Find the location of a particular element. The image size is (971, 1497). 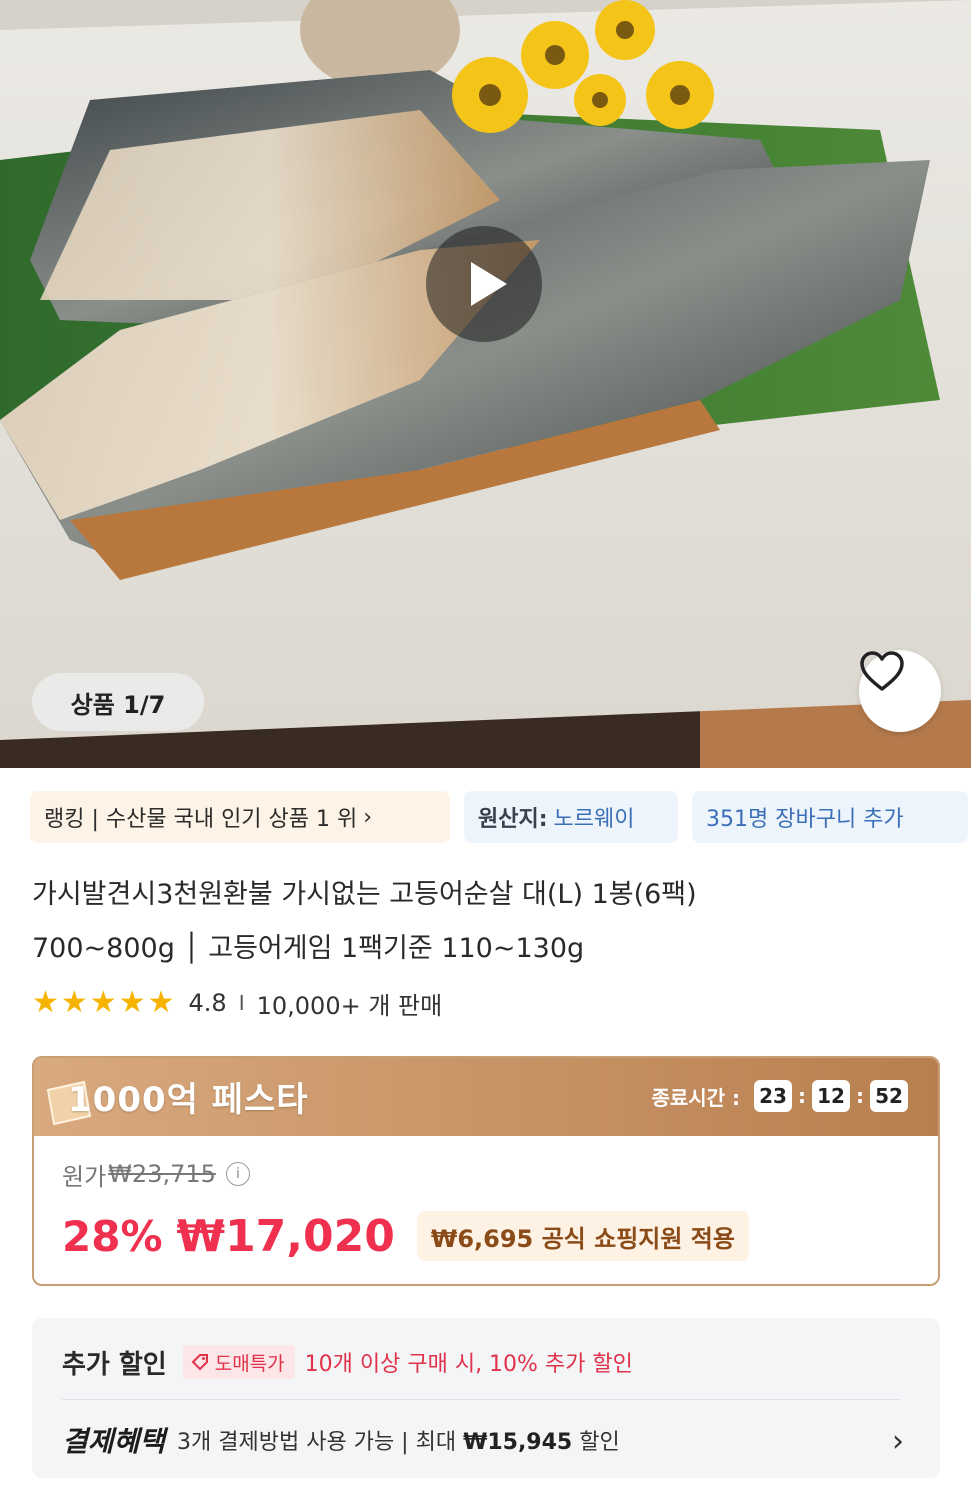

wishlist-button is located at coordinates (900, 691).